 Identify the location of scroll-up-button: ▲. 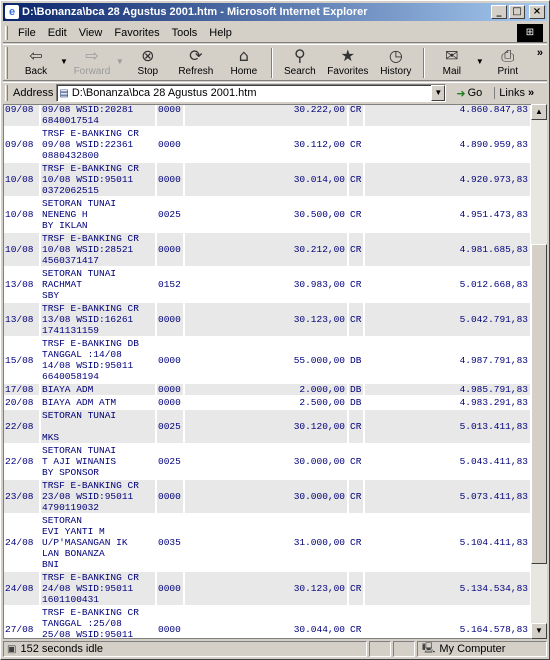
(539, 112).